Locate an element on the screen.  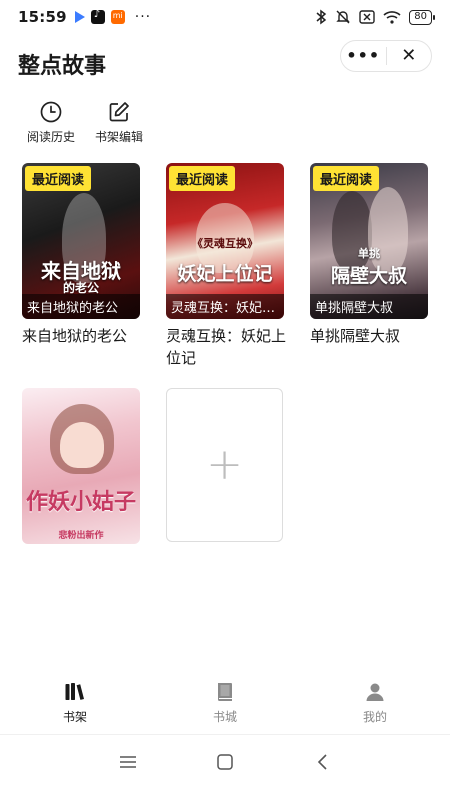
reading-history-button: 阅读历史 is located at coordinates (51, 122).